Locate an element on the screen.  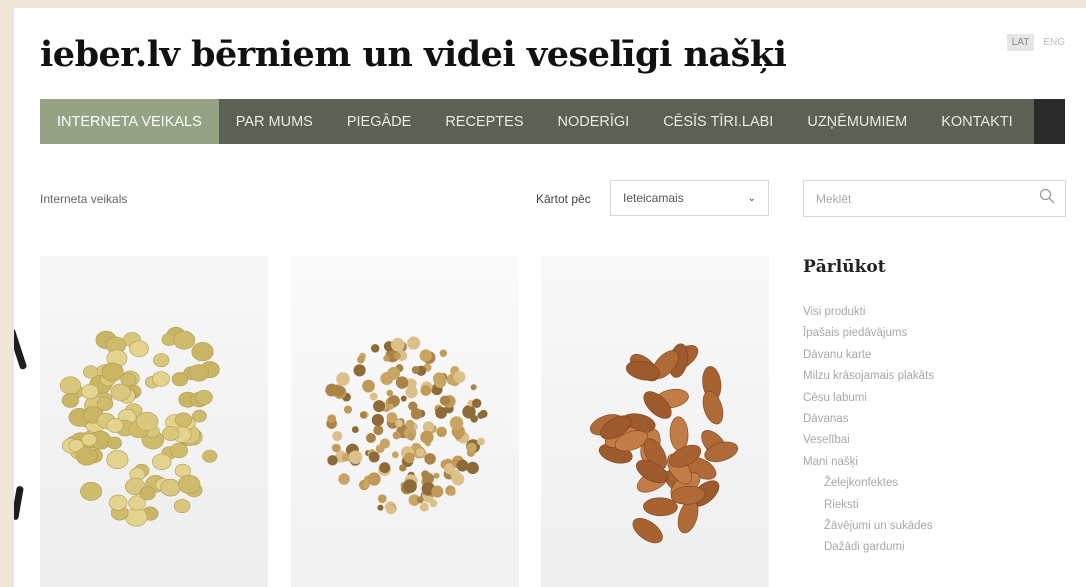
subcategory-item: Rieksti is located at coordinates (868, 505).